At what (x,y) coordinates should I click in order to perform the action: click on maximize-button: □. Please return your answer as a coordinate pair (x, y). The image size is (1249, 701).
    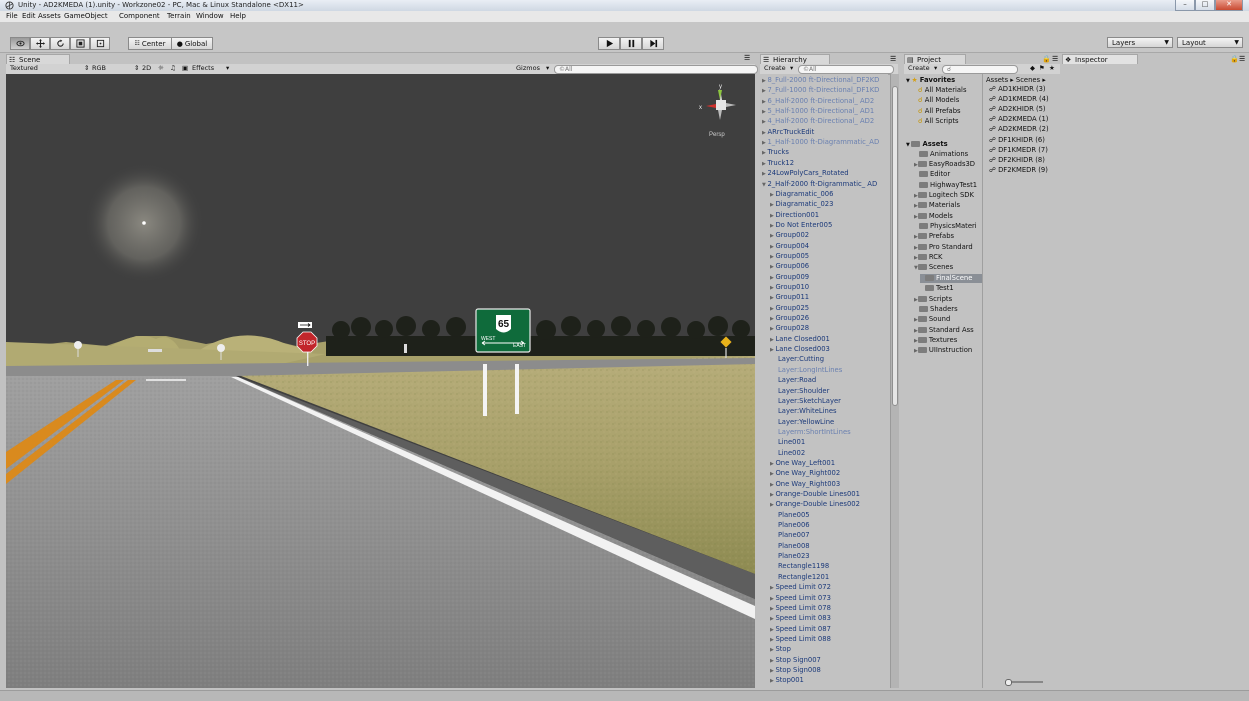
    Looking at the image, I should click on (1205, 5).